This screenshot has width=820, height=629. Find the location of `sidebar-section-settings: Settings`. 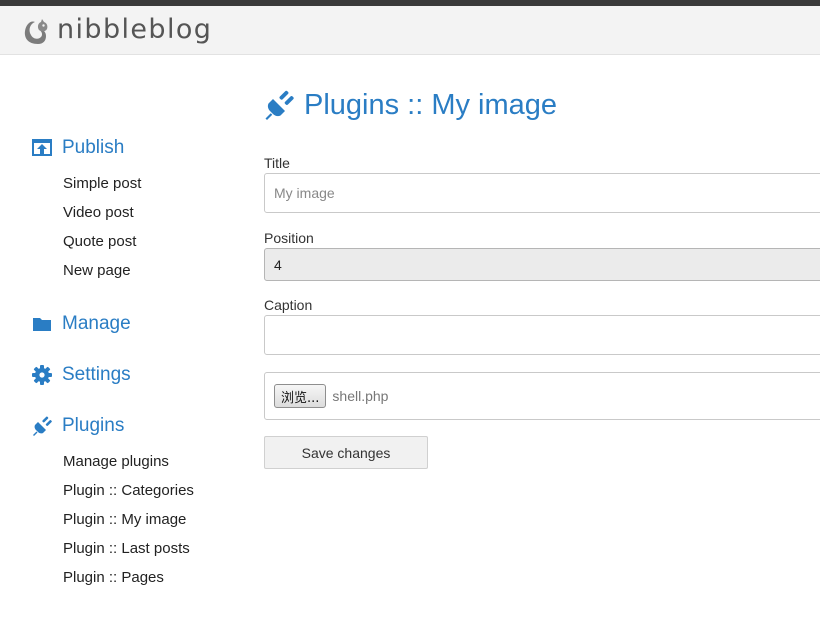

sidebar-section-settings: Settings is located at coordinates (81, 375).